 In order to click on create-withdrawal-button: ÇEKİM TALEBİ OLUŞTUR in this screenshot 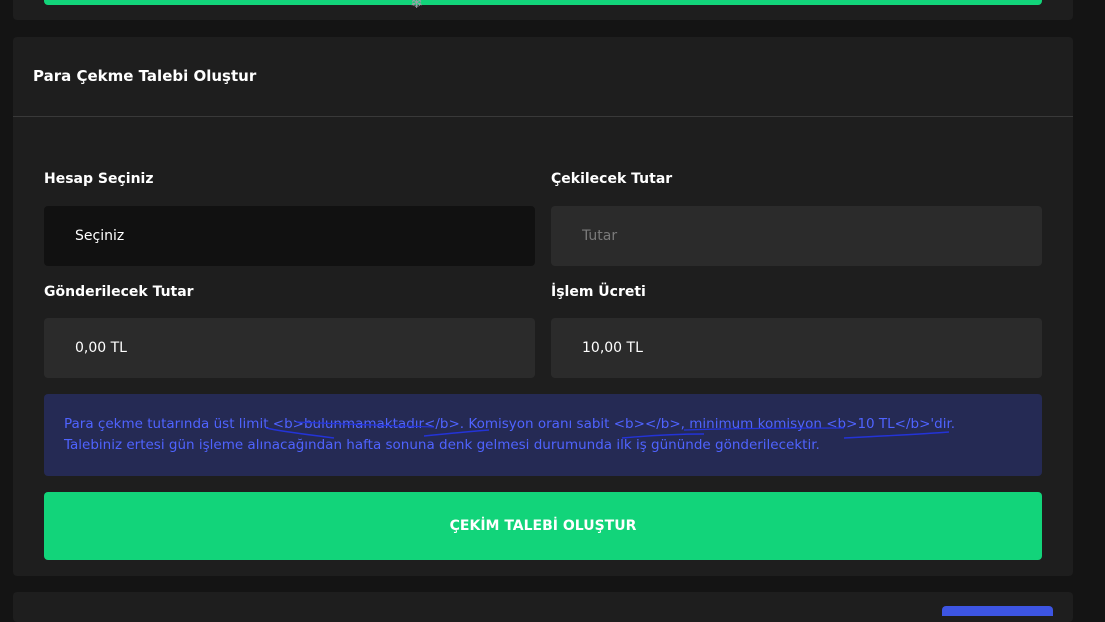, I will do `click(543, 526)`.